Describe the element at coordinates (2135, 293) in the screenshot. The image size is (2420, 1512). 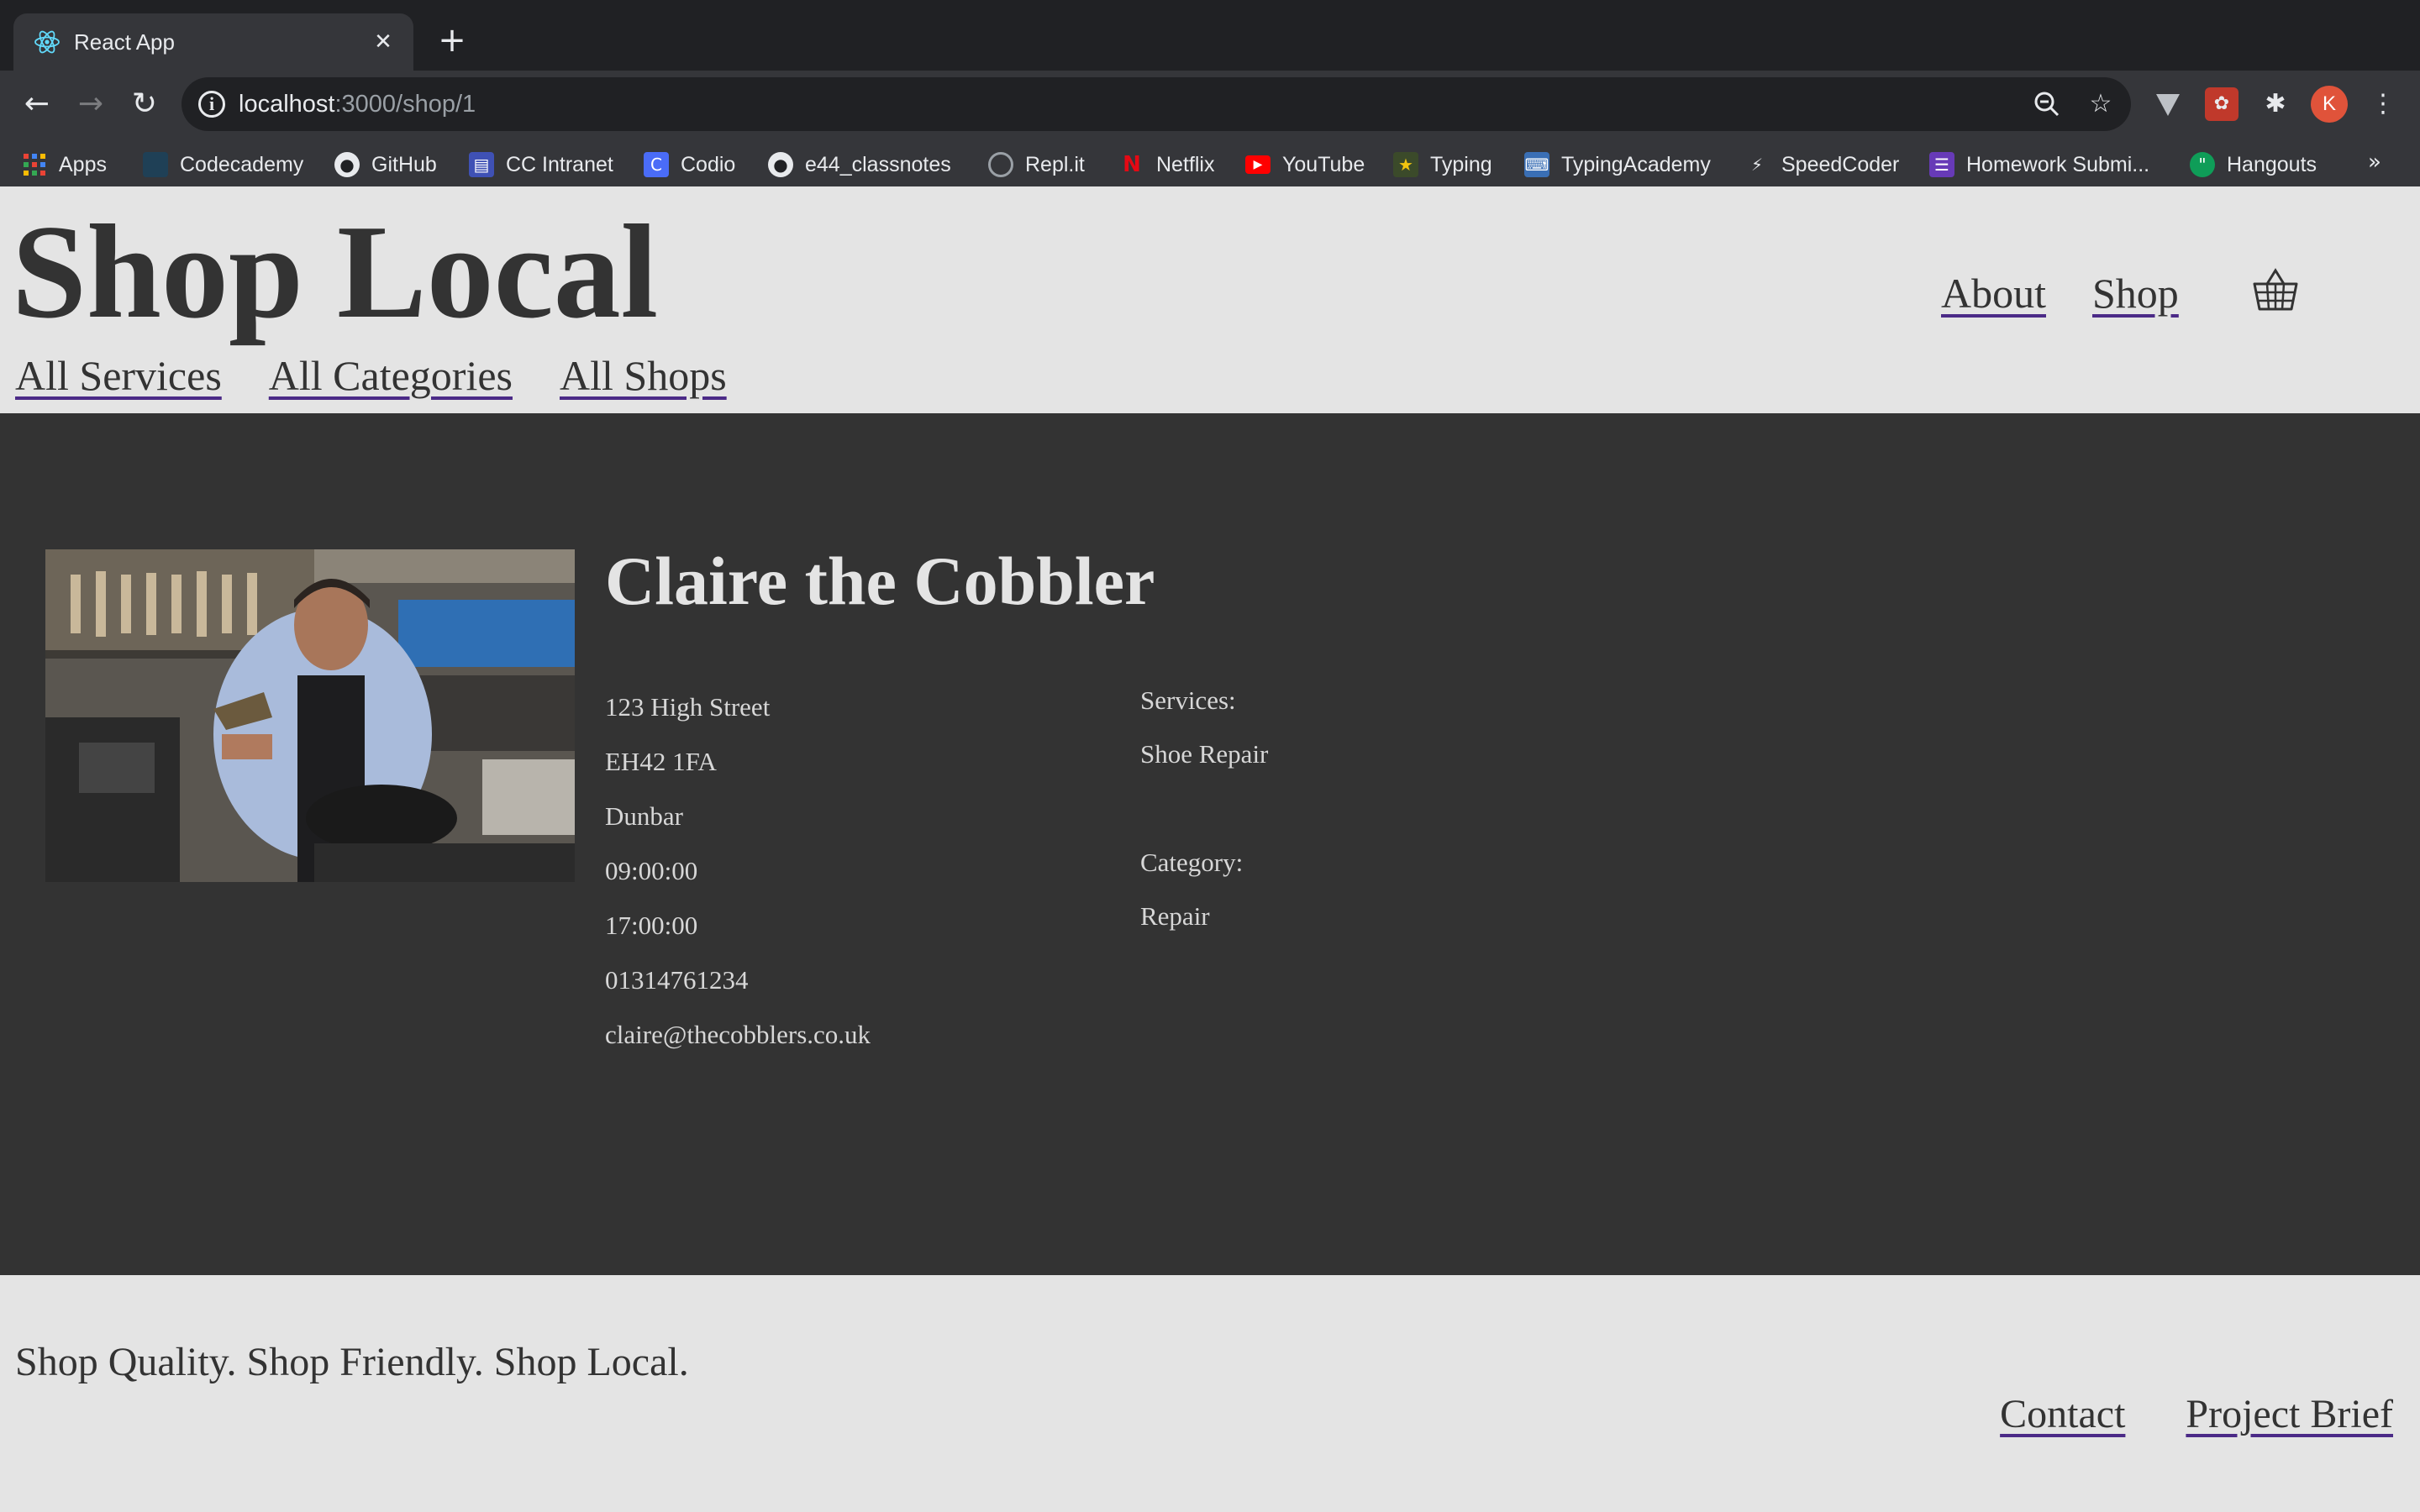
I see `shop-link: Shop` at that location.